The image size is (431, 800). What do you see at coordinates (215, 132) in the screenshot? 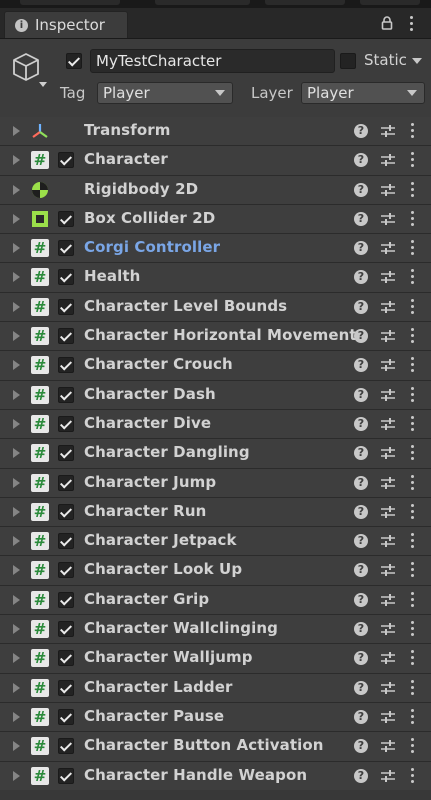
I see `component-row: Transform?` at bounding box center [215, 132].